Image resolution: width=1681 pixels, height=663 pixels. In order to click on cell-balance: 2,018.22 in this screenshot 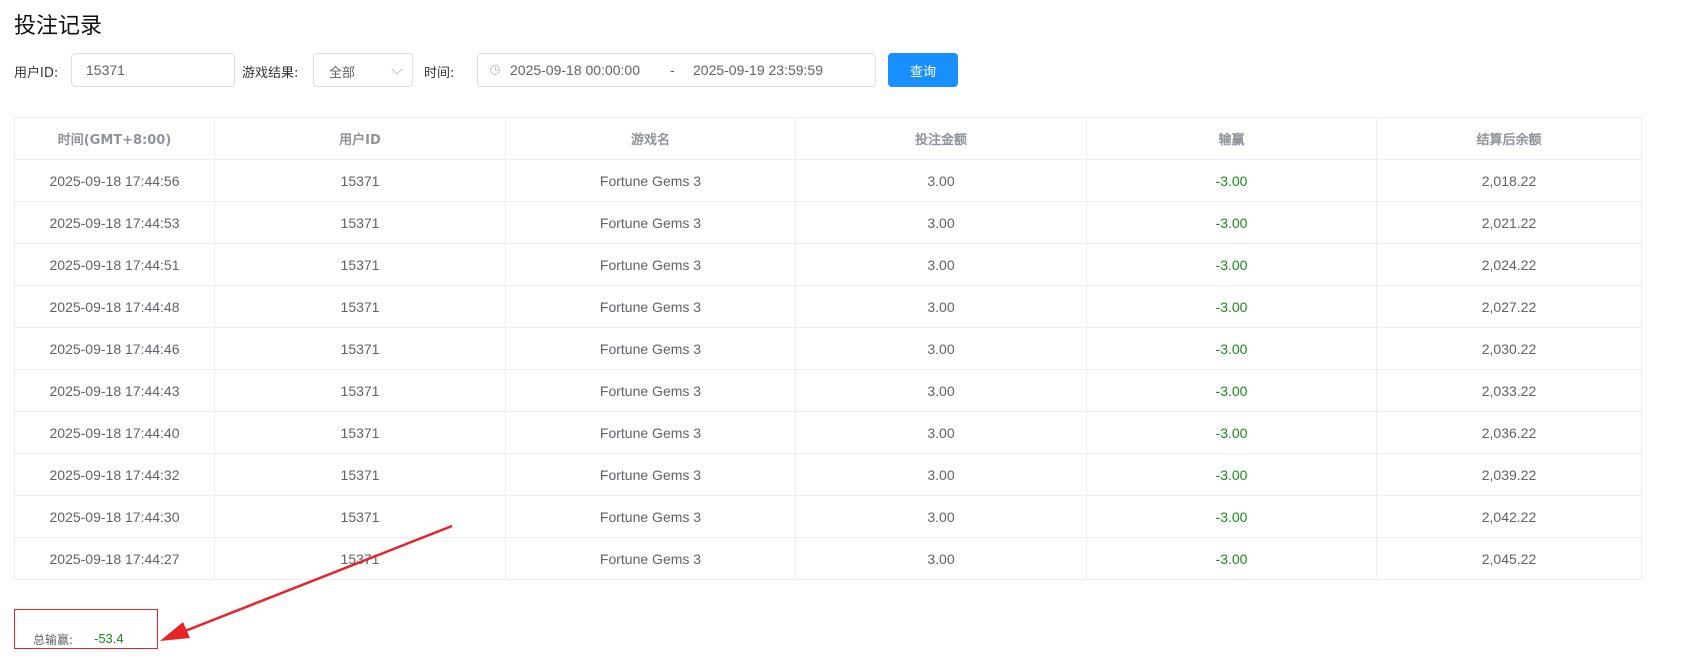, I will do `click(1509, 180)`.